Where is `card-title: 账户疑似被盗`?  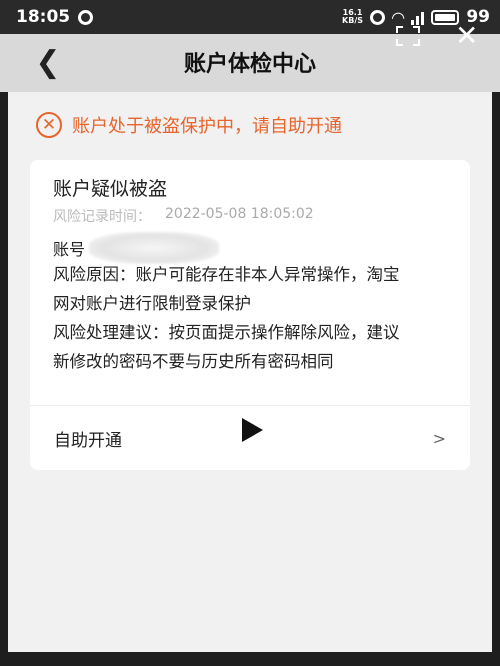 card-title: 账户疑似被盗 is located at coordinates (110, 189).